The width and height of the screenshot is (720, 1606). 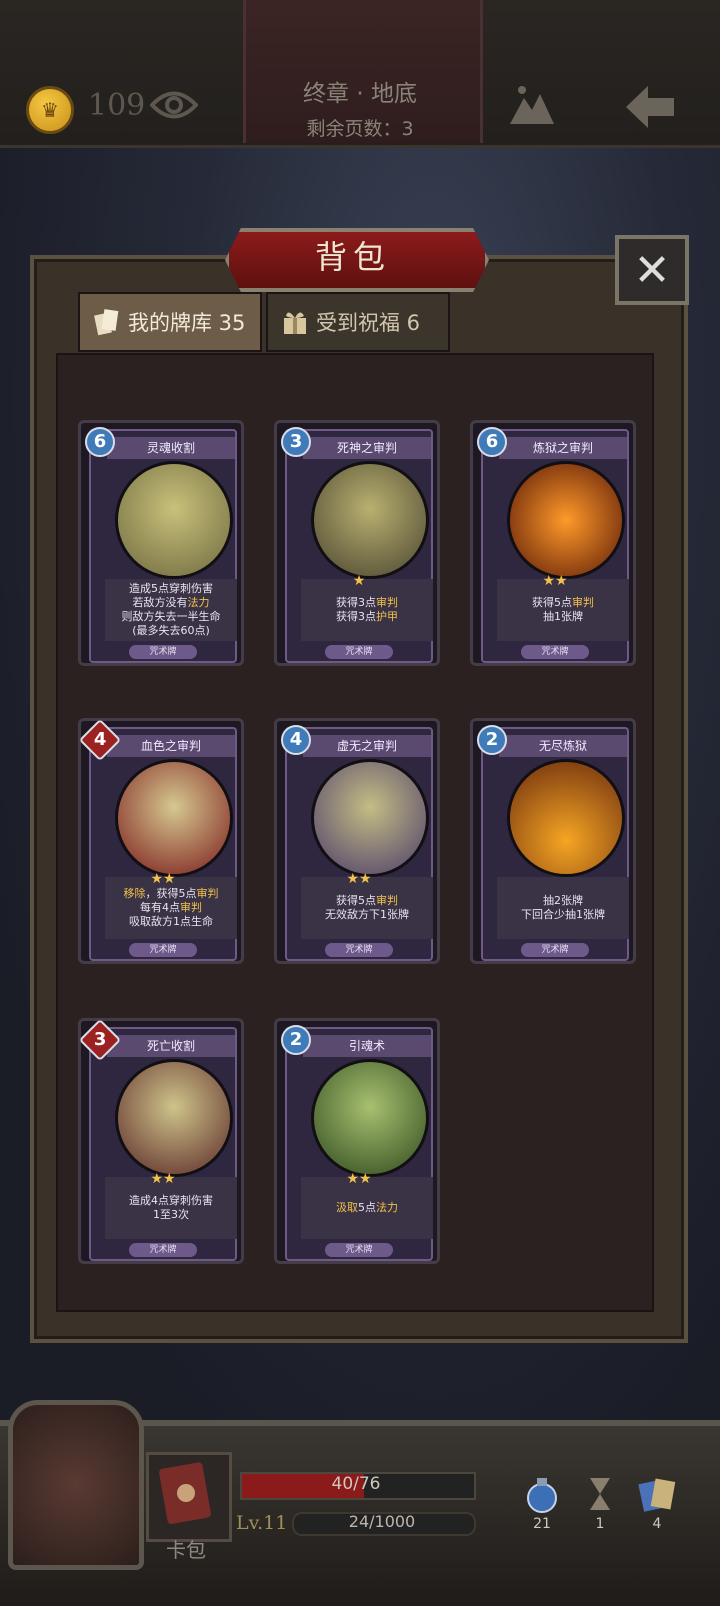 What do you see at coordinates (652, 270) in the screenshot?
I see `close-button: ✕` at bounding box center [652, 270].